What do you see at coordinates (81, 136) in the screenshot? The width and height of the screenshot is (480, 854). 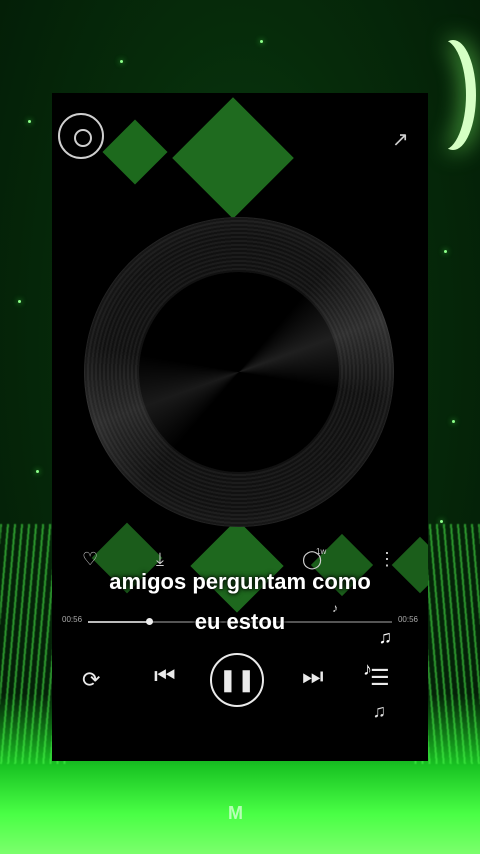 I see `vinyl-logo-icon` at bounding box center [81, 136].